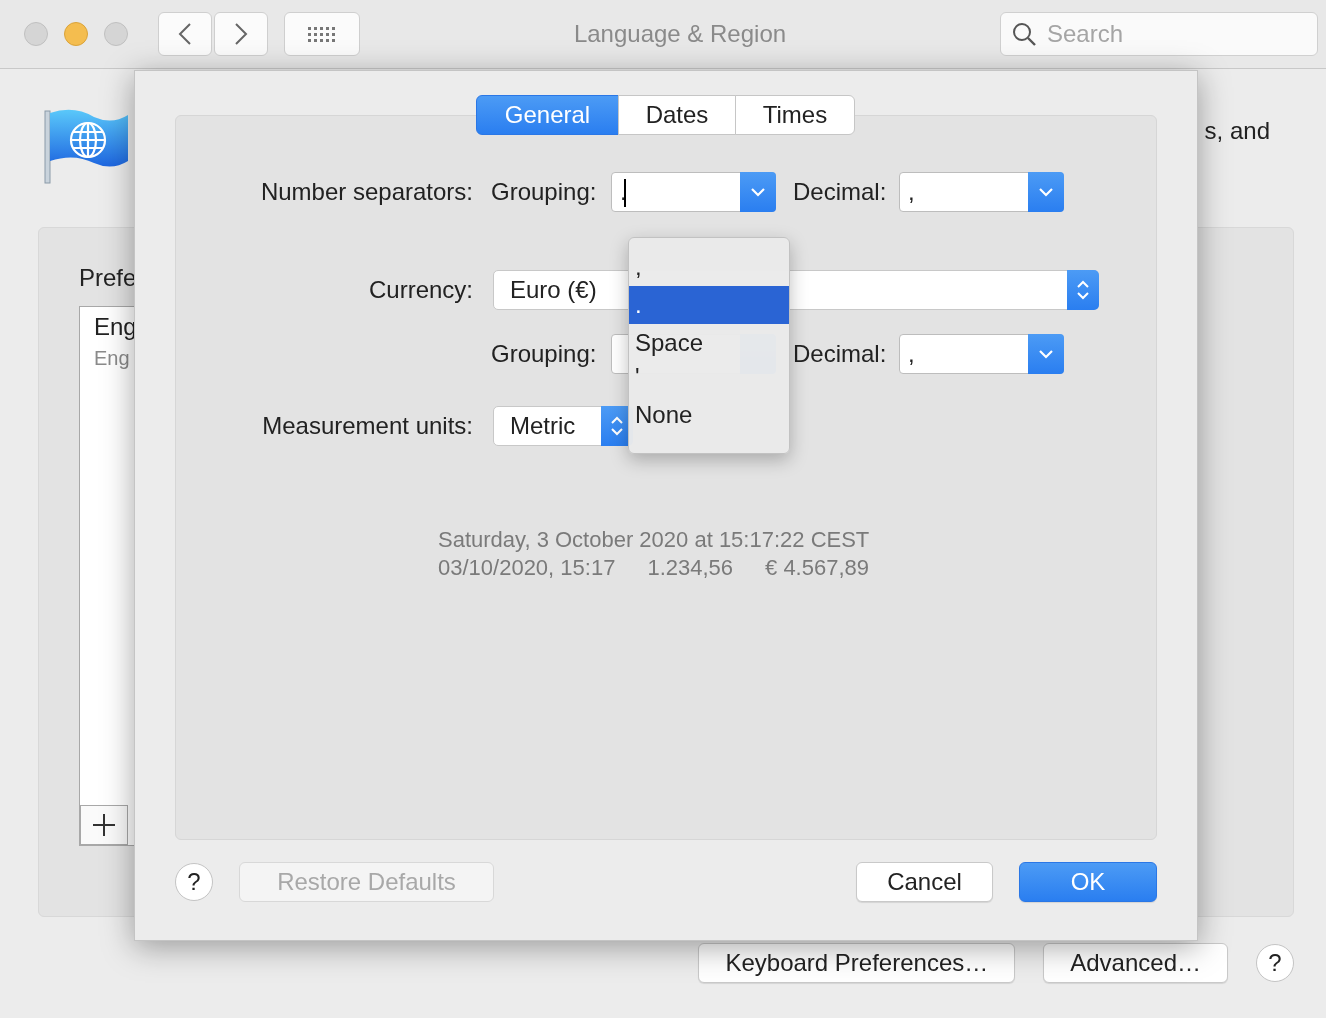 This screenshot has width=1326, height=1018. I want to click on plus-icon, so click(104, 825).